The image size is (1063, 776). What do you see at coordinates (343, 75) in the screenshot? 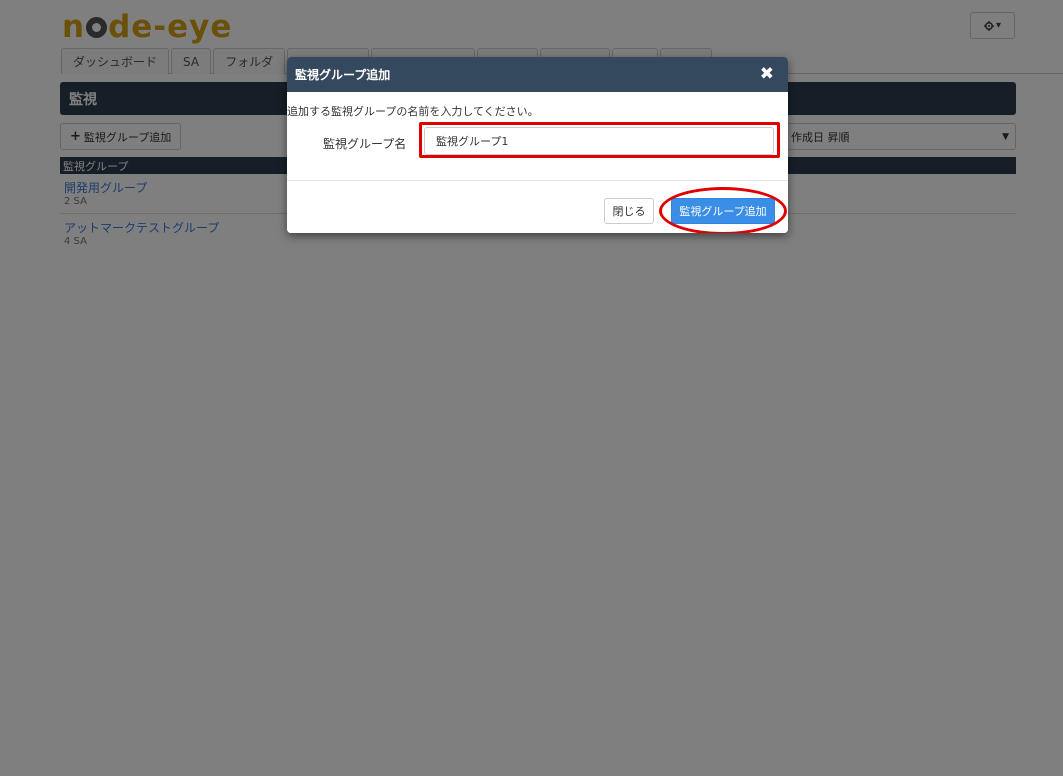
I see `modal-title: 監視グループ追加` at bounding box center [343, 75].